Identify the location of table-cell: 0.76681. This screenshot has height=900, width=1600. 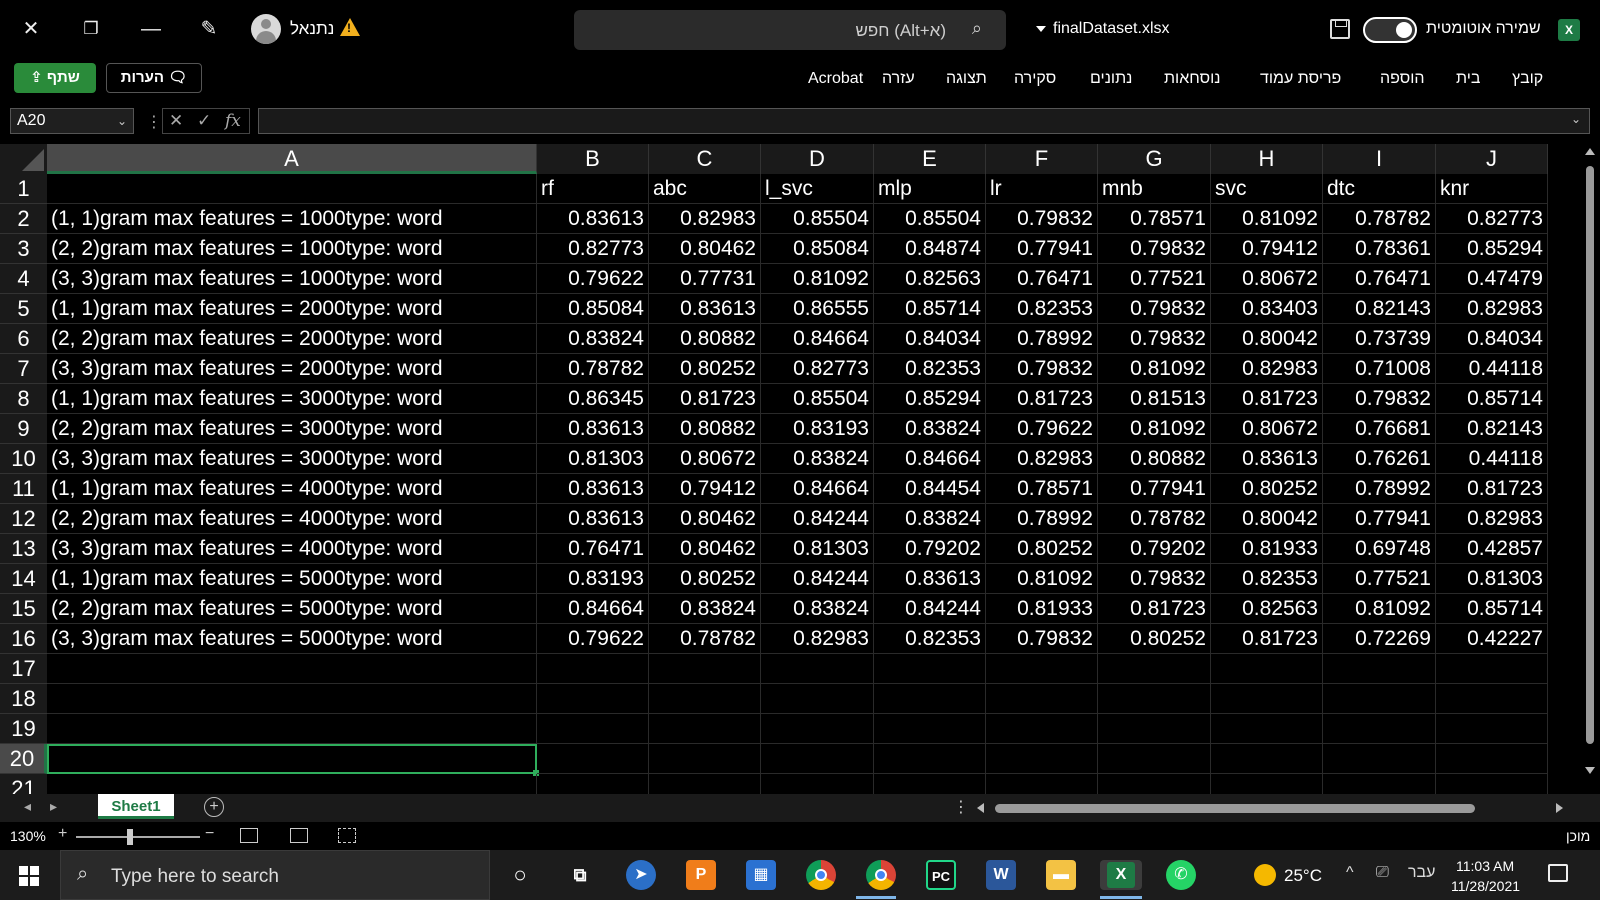
(1379, 429).